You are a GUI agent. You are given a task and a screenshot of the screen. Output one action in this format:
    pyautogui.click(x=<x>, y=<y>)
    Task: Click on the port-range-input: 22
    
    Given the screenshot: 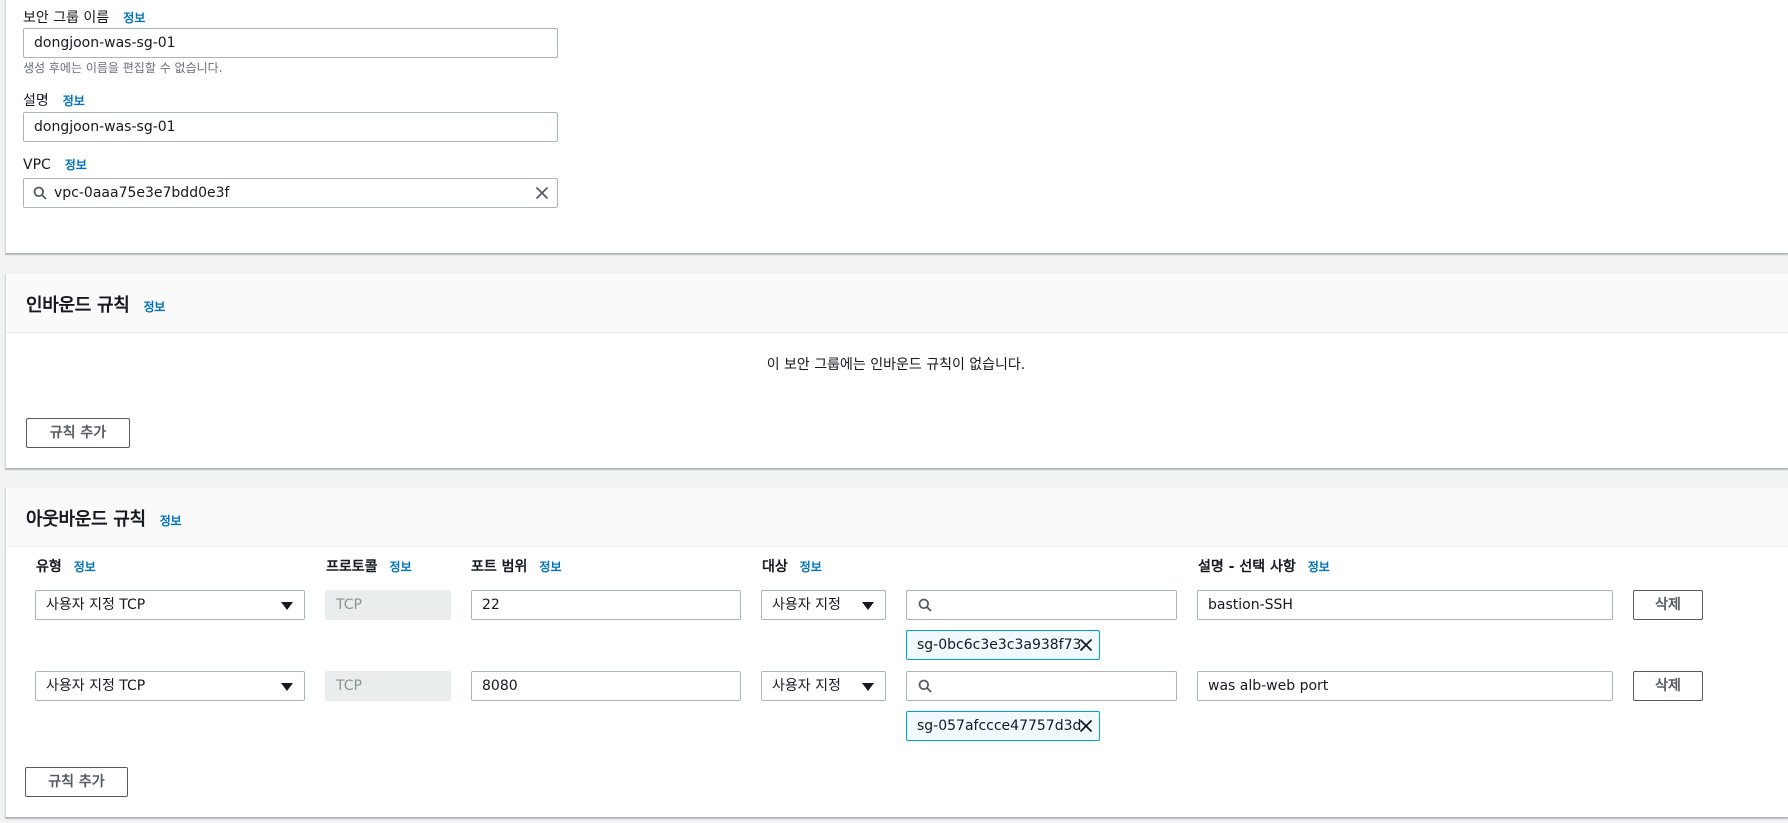 What is the action you would take?
    pyautogui.click(x=606, y=605)
    